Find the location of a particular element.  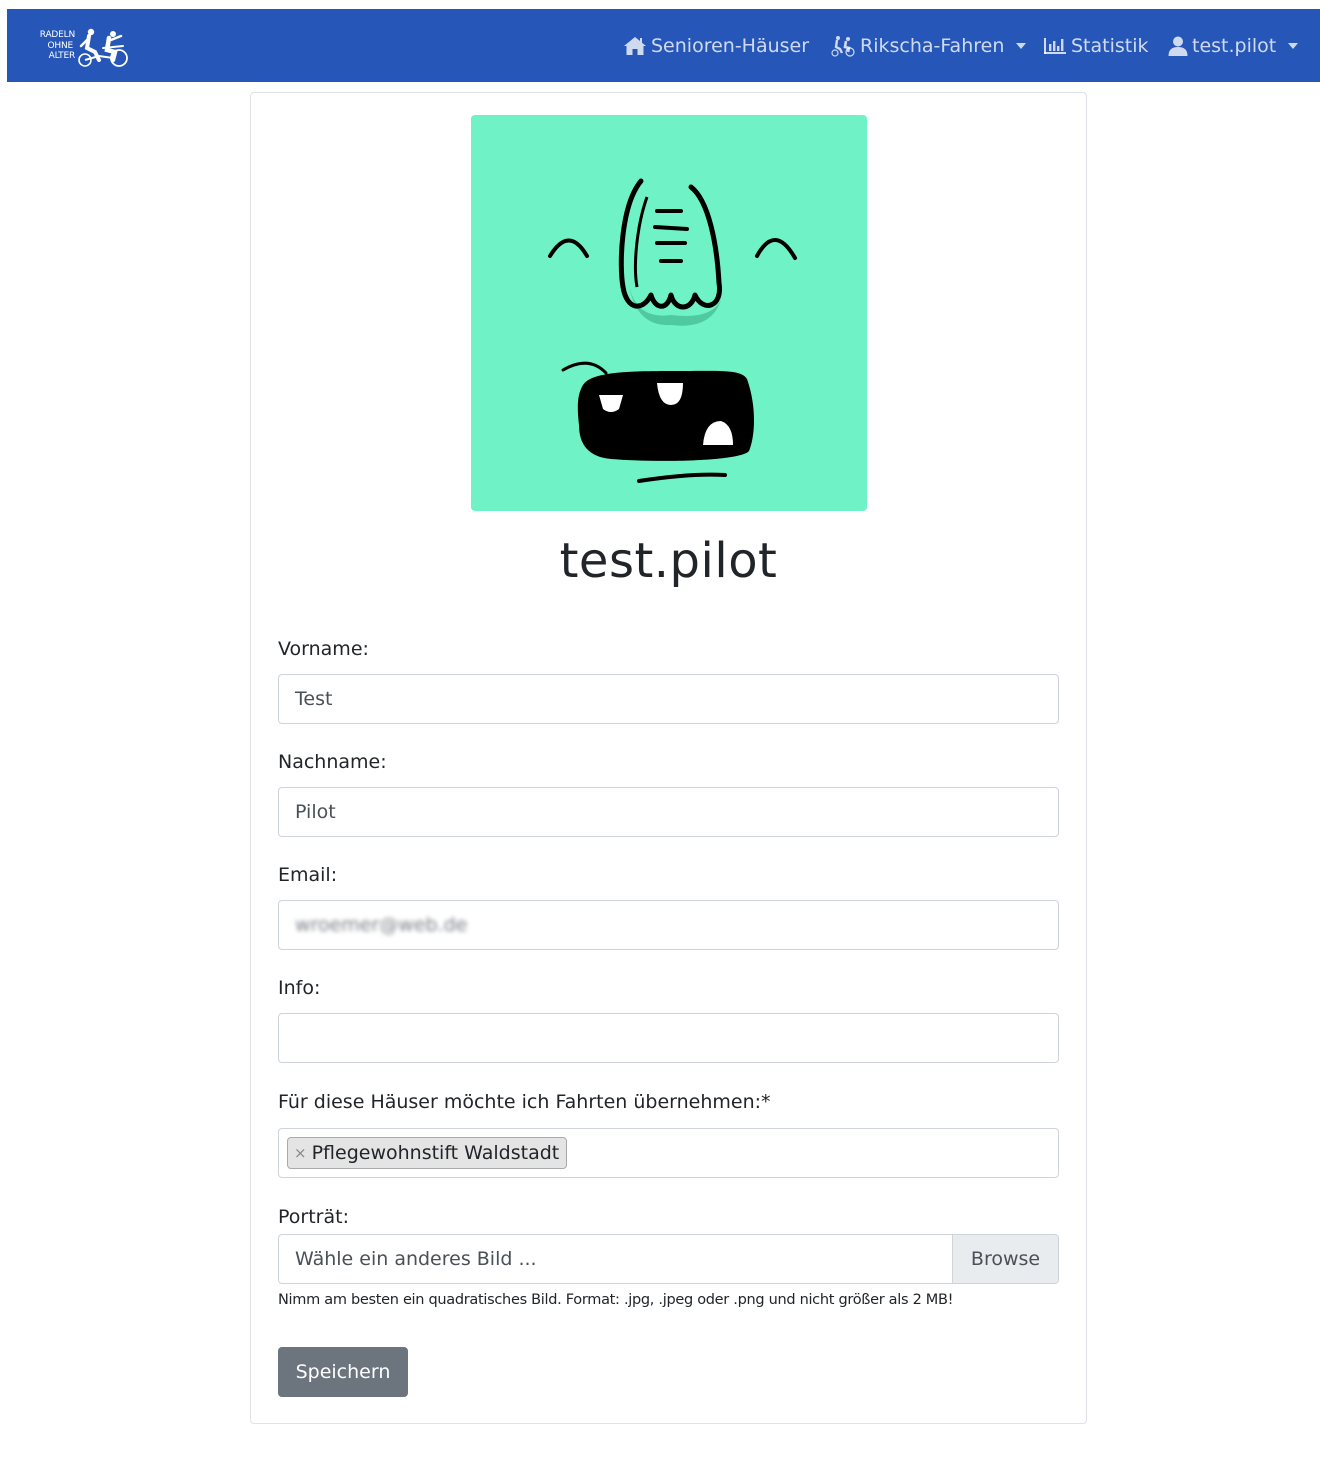

email-label: Email: is located at coordinates (308, 875).